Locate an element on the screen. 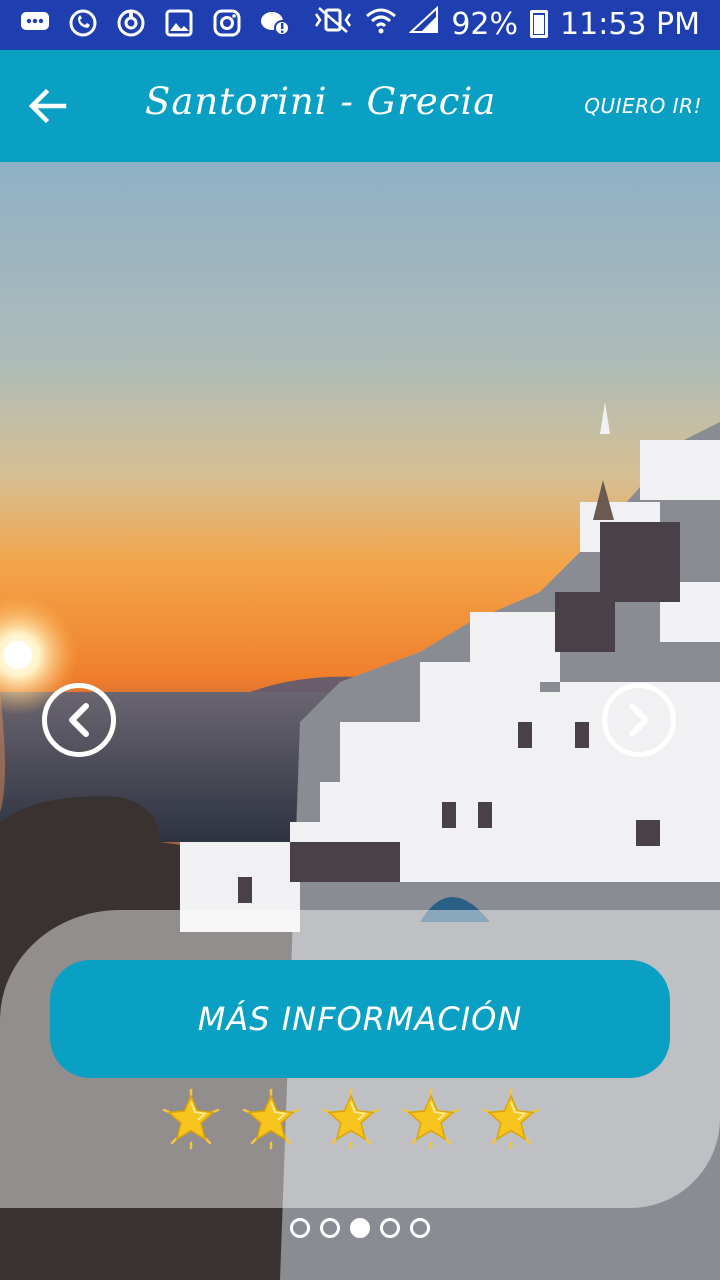 The image size is (720, 1280). more-info-label: MÁS INFORMACIÓN is located at coordinates (360, 1019).